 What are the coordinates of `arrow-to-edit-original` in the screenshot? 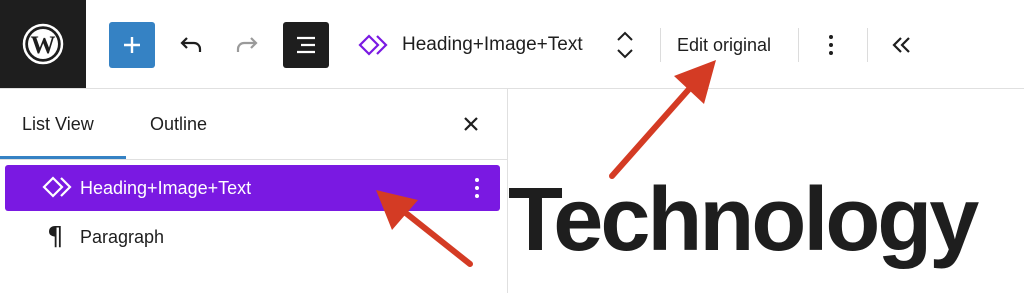 It's located at (662, 119).